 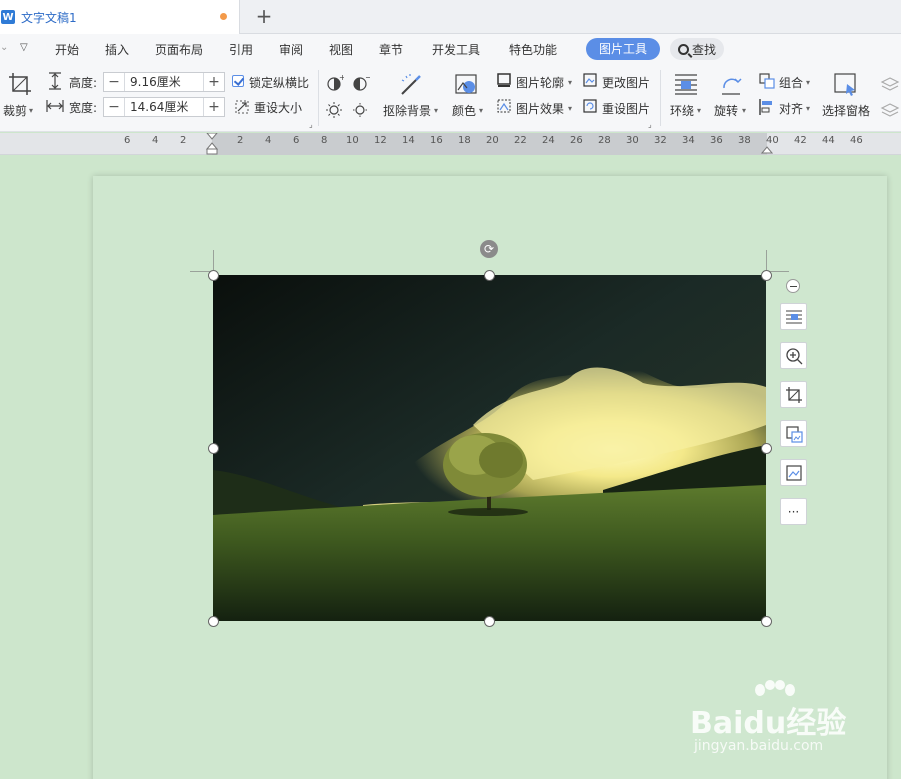 I want to click on width-label: 宽度:, so click(x=83, y=108).